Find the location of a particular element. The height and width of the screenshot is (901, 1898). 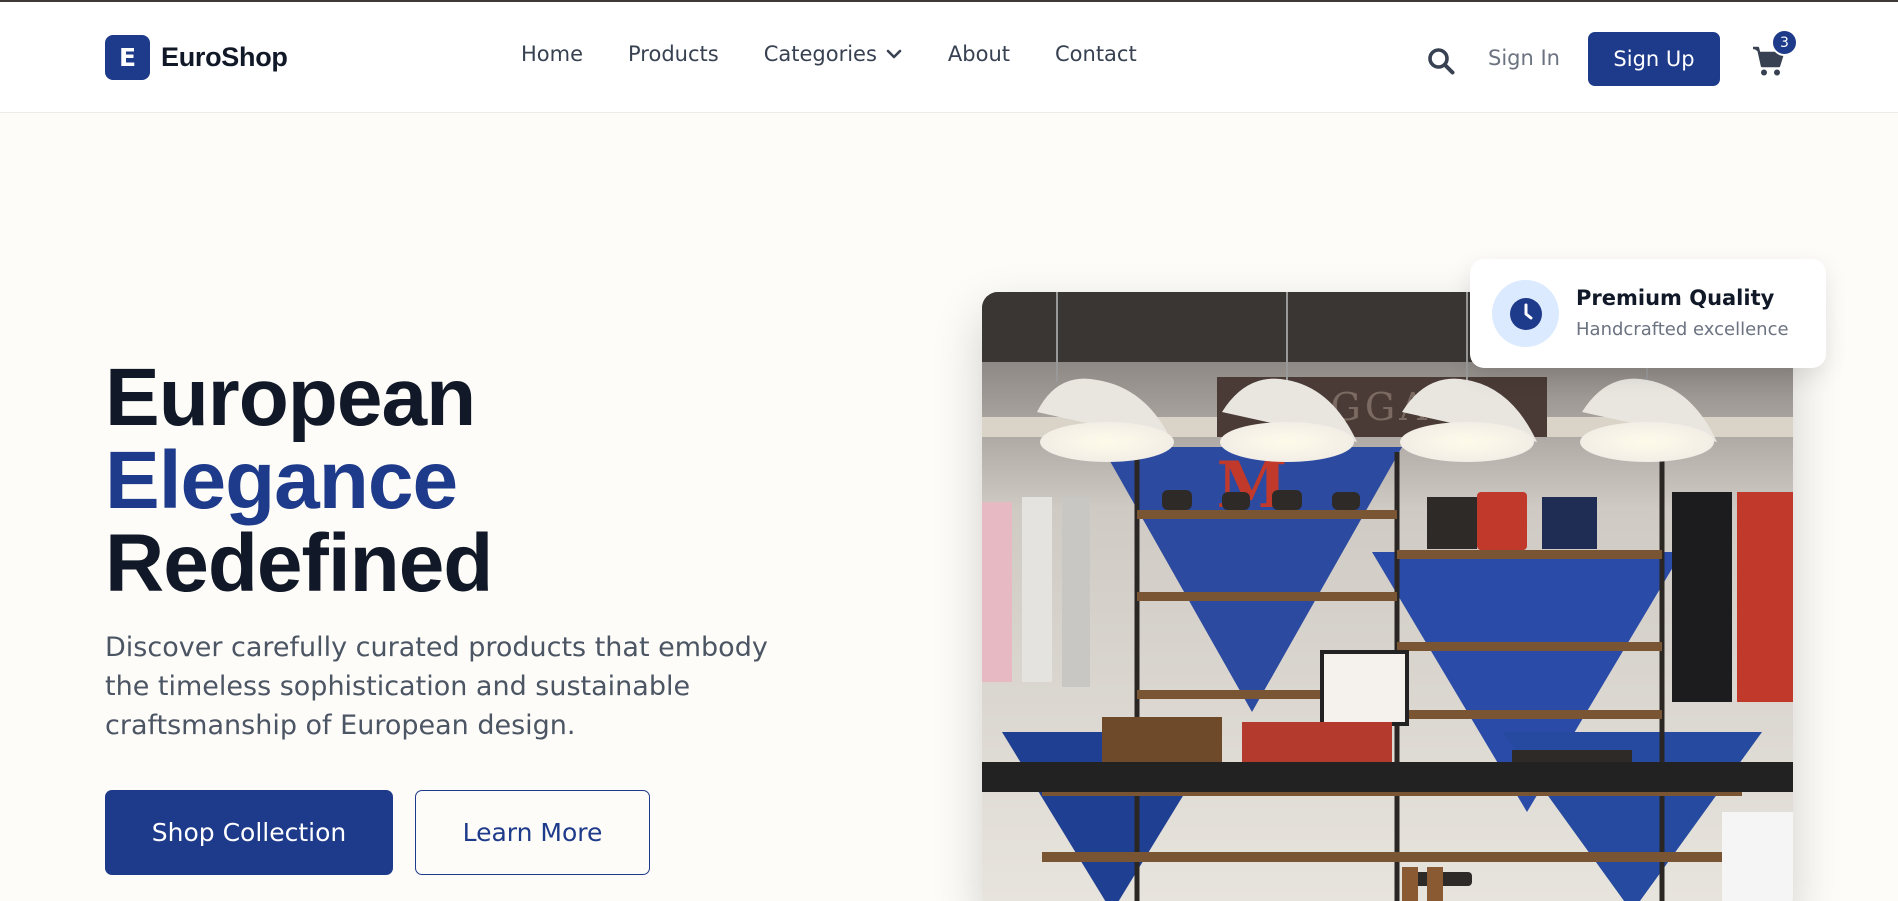

quality-title: Premium Quality is located at coordinates (1675, 298).